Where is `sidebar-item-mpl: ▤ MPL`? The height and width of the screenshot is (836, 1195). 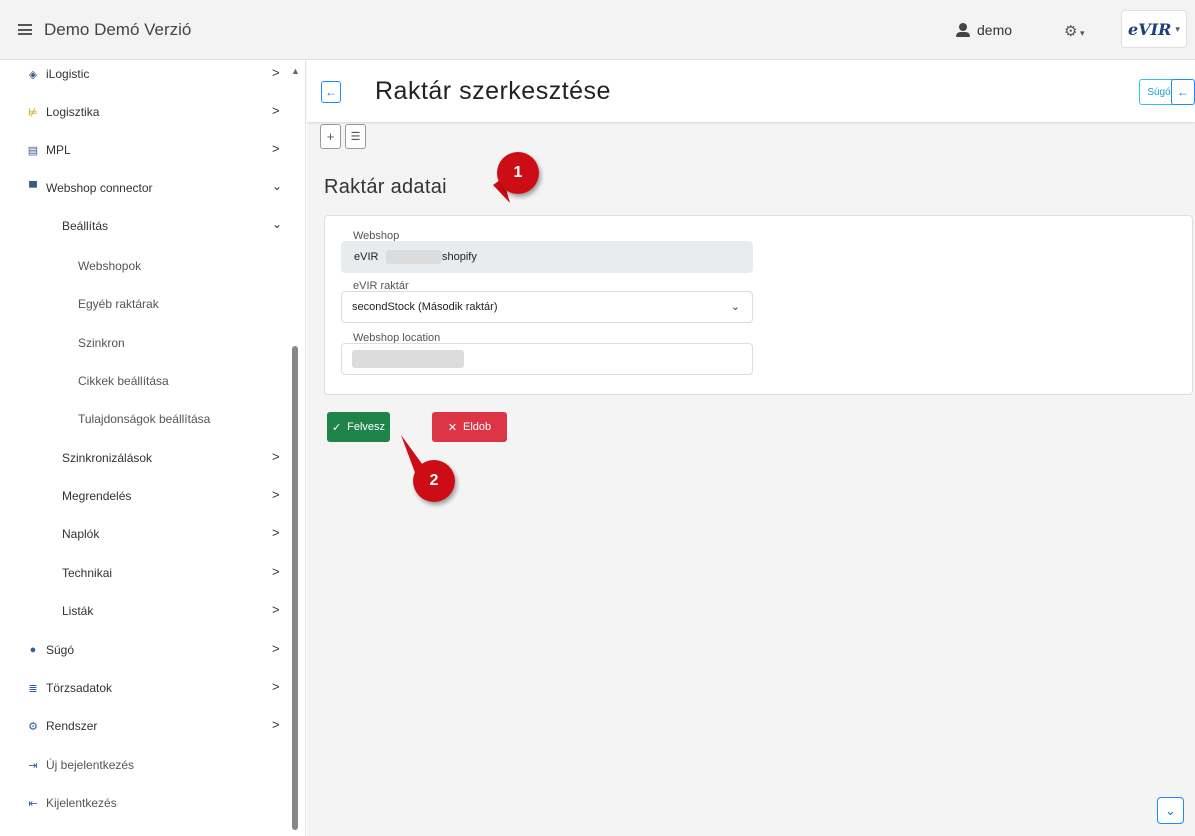
sidebar-item-mpl: ▤ MPL is located at coordinates (48, 150).